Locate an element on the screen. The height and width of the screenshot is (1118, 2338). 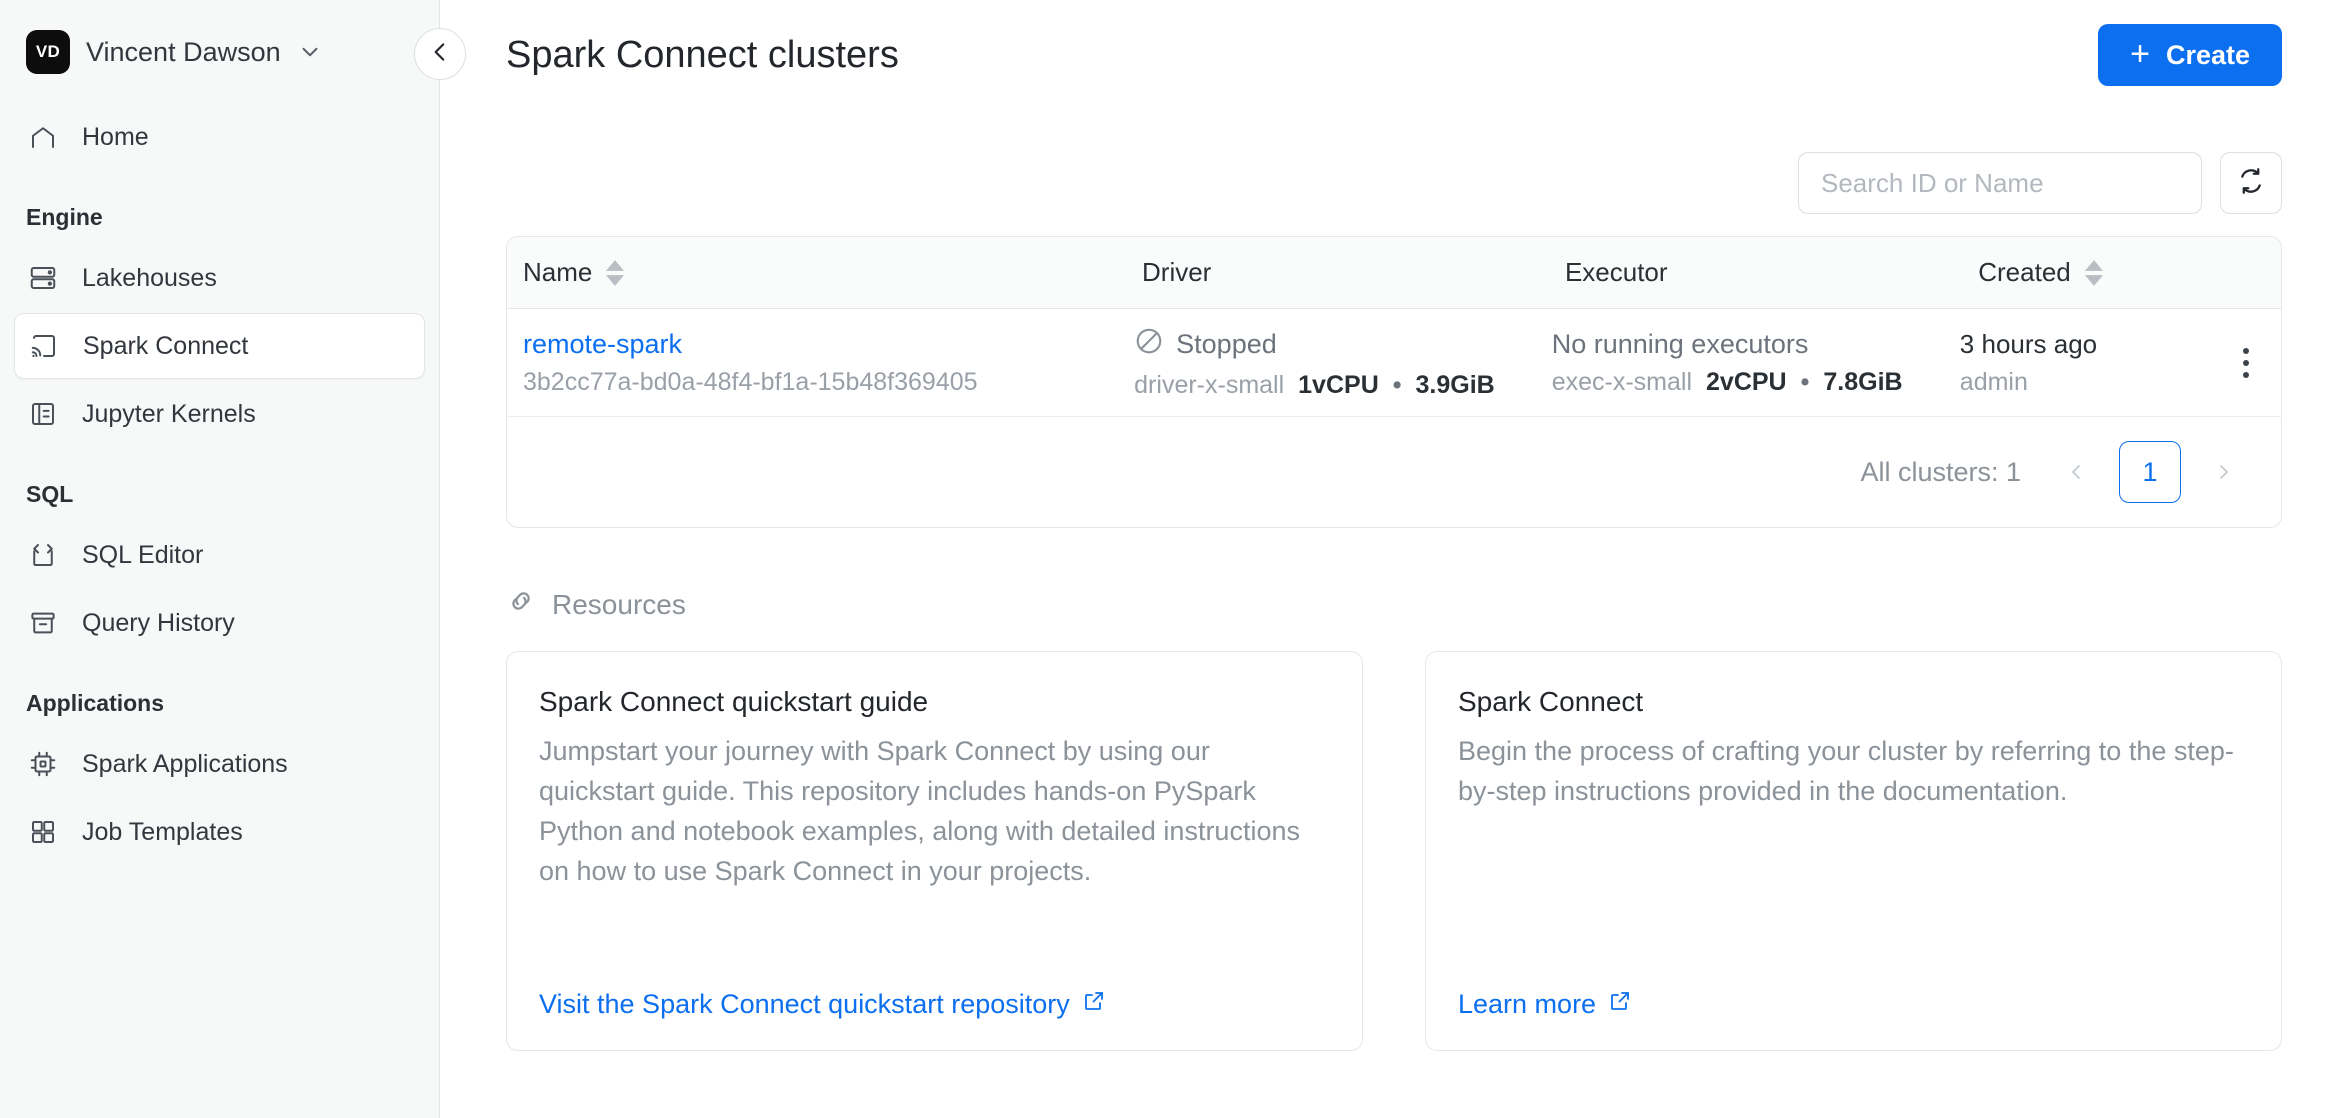
sidebar-collapse-button is located at coordinates (440, 54).